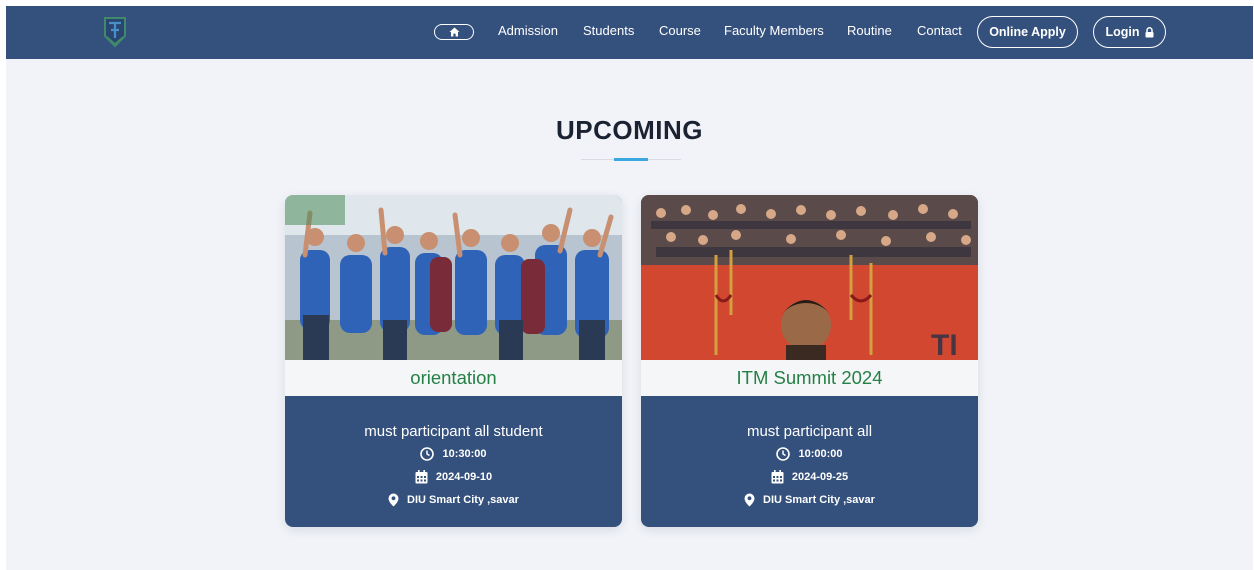 This screenshot has height=570, width=1254. What do you see at coordinates (631, 159) in the screenshot?
I see `title-accent` at bounding box center [631, 159].